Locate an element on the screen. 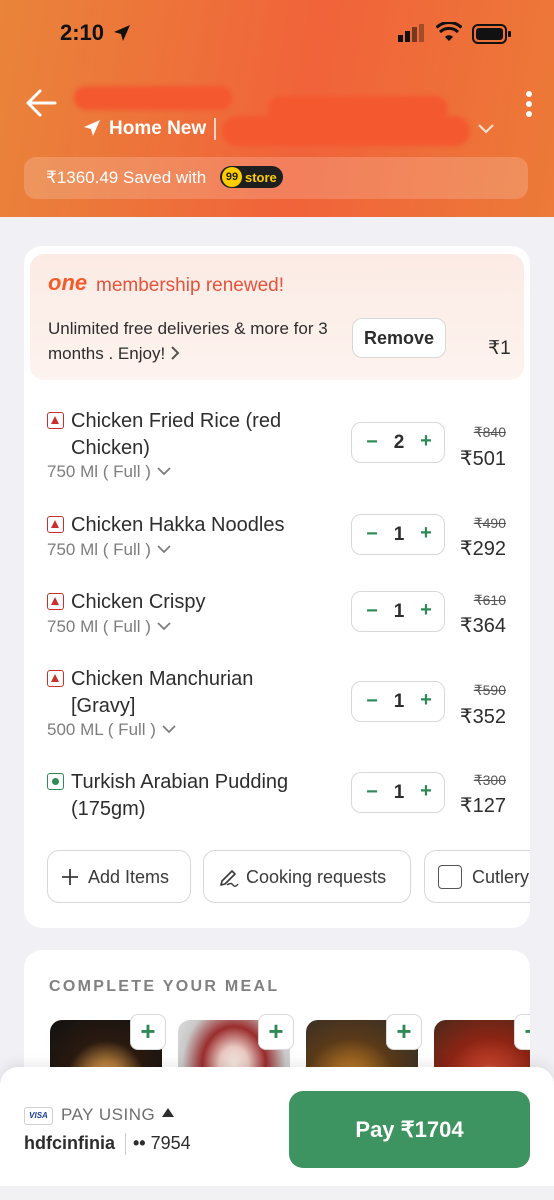  quantity-value: 2 is located at coordinates (399, 442).